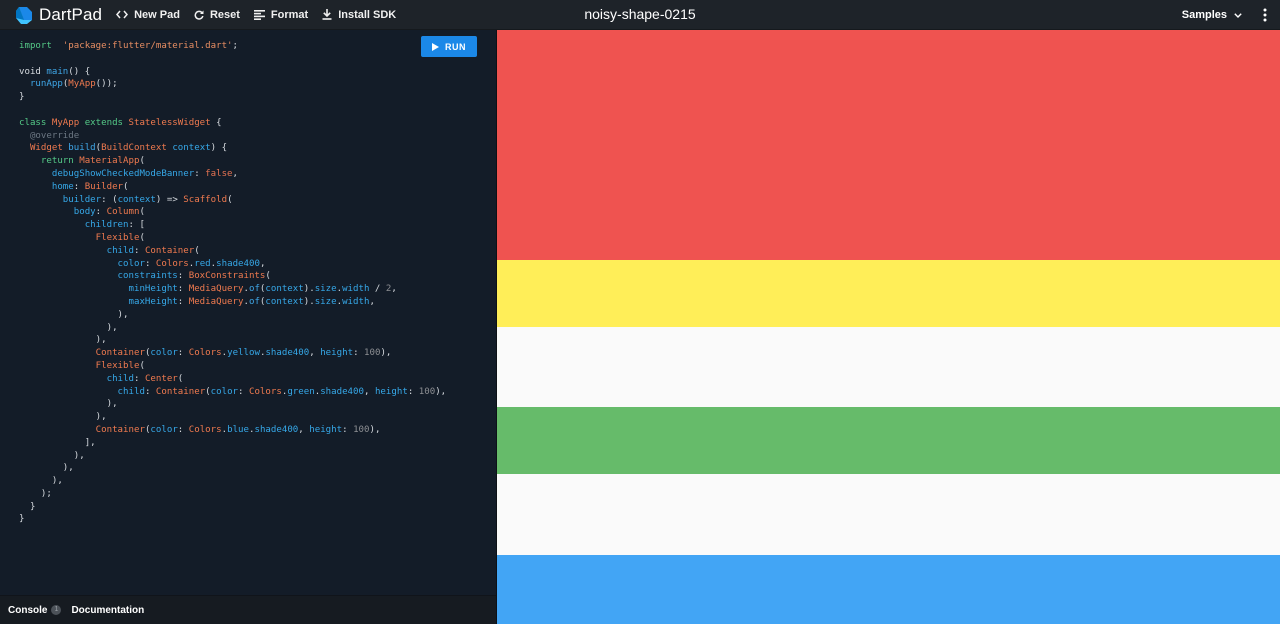 Image resolution: width=1280 pixels, height=624 pixels. I want to click on code-line: child: Center(, so click(232, 379).